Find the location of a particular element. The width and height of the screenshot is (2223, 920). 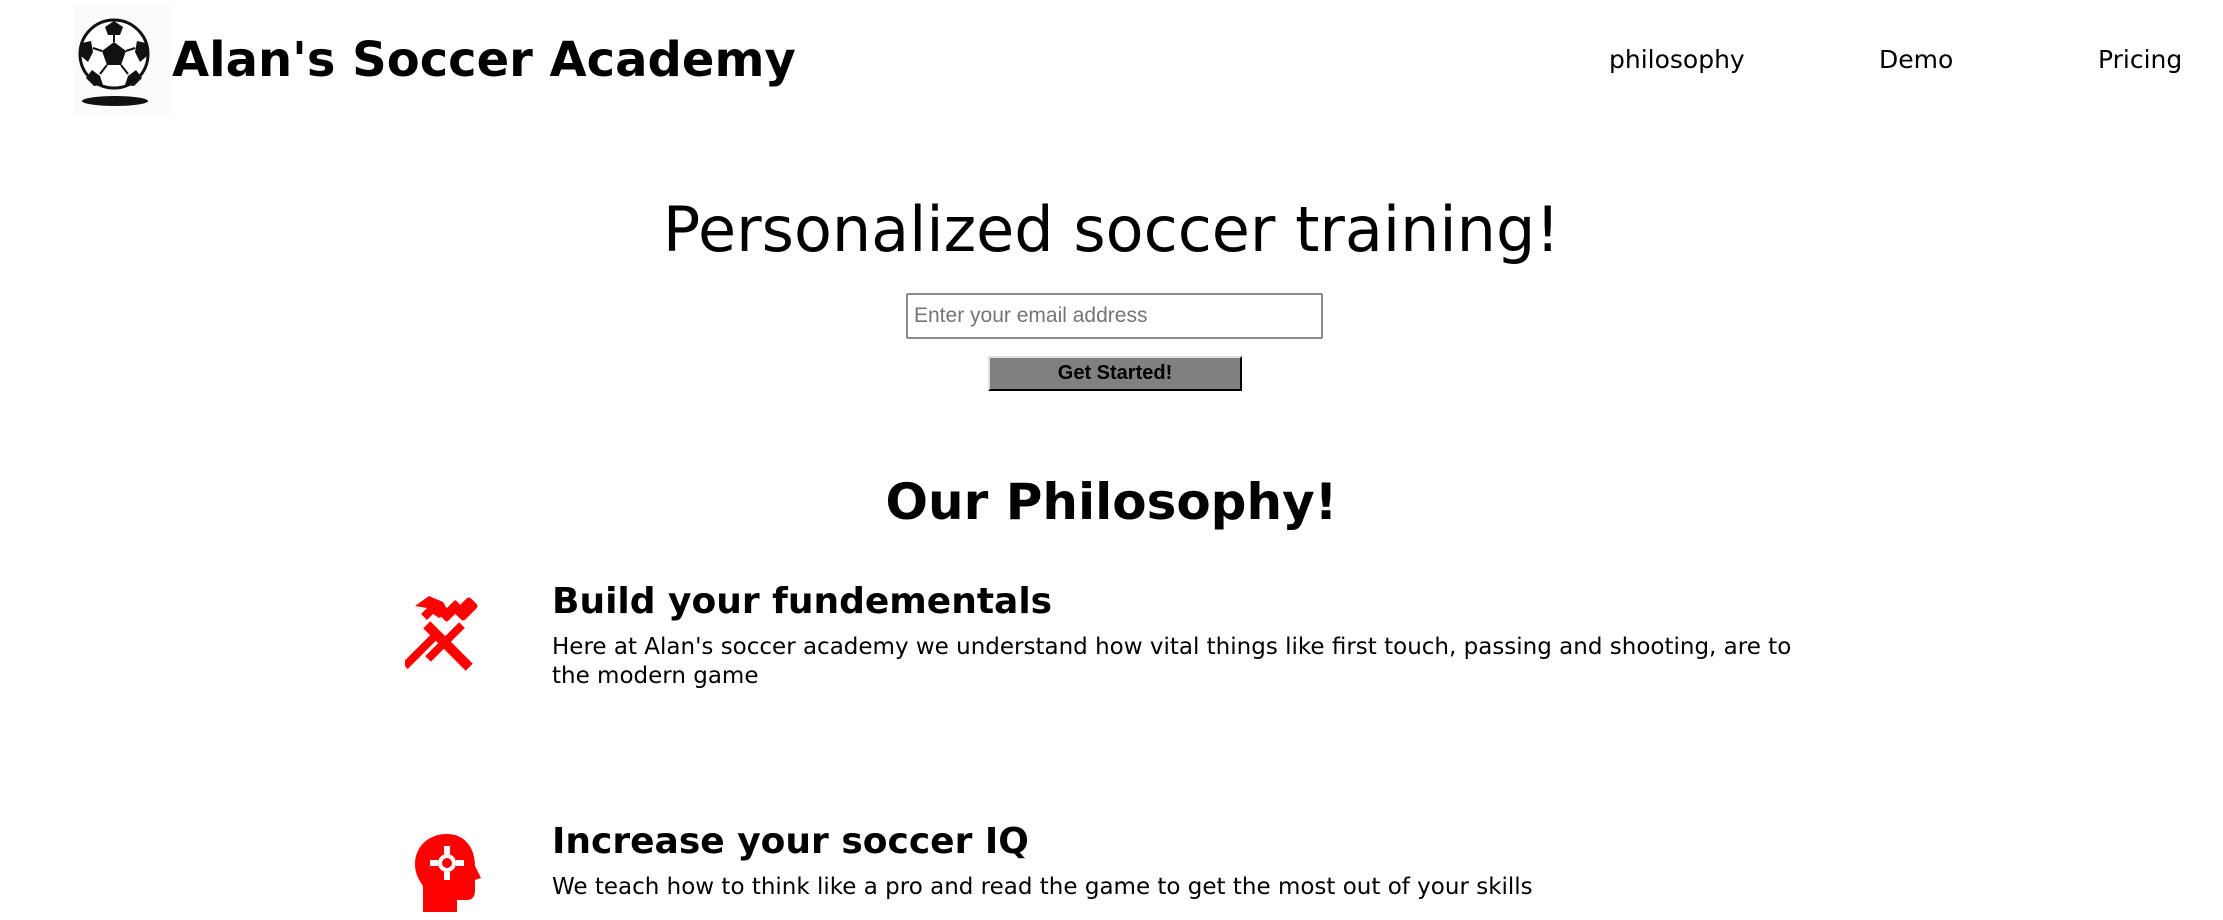

nav-link-demo: Demo is located at coordinates (1916, 60).